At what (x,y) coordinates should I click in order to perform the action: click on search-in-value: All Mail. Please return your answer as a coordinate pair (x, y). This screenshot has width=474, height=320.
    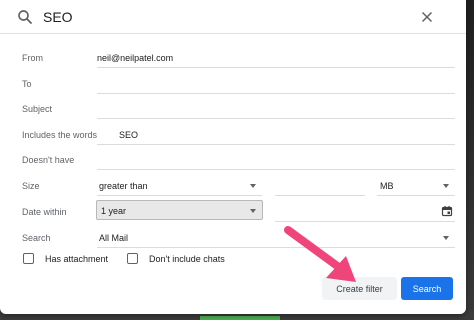
    Looking at the image, I should click on (114, 238).